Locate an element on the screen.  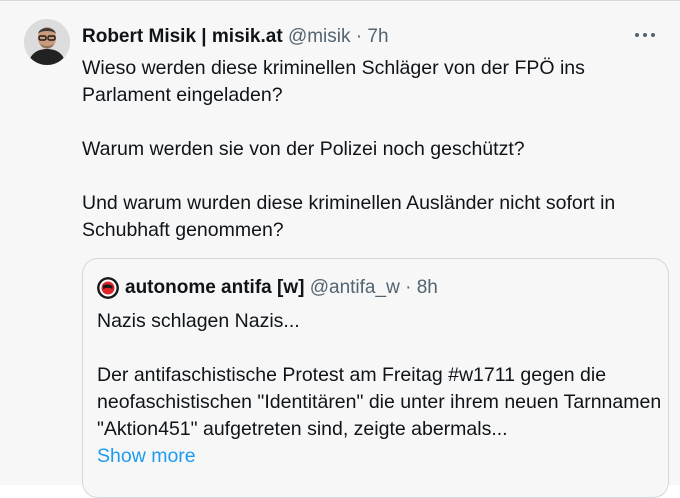
quoted-tweet-timestamp: 8h is located at coordinates (427, 287).